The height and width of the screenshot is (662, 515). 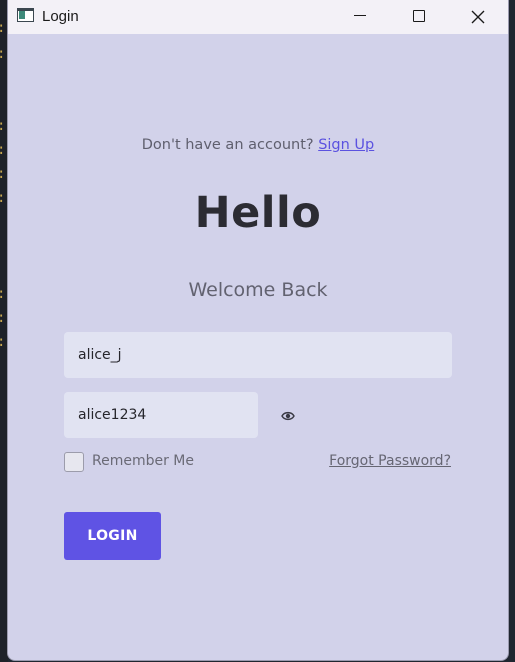 I want to click on window-app-icon, so click(x=25, y=15).